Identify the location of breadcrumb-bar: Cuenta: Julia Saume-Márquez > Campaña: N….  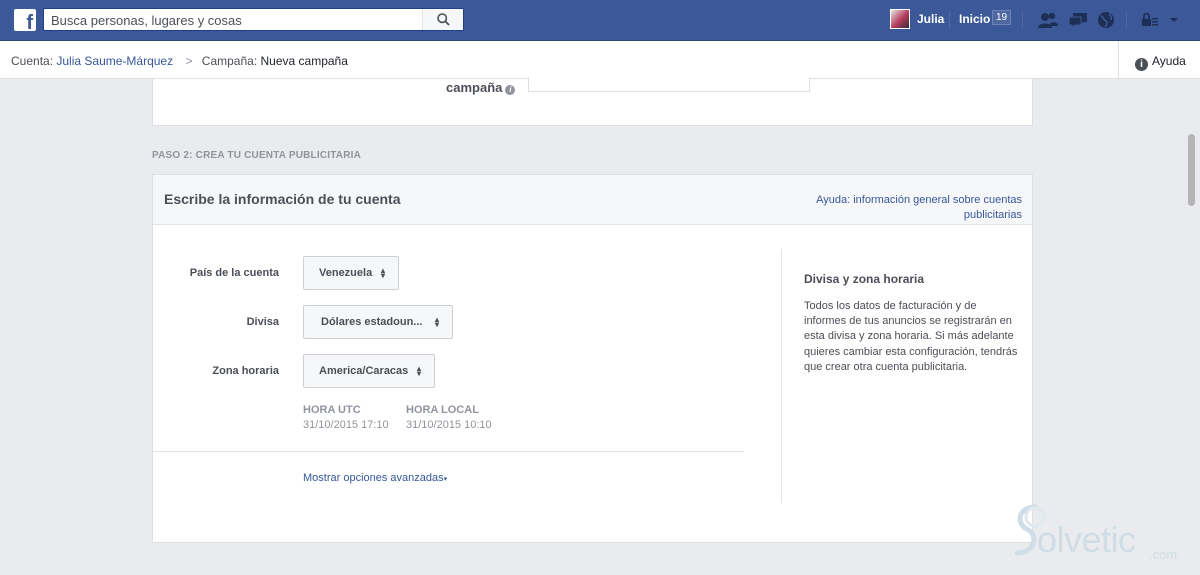
(600, 60).